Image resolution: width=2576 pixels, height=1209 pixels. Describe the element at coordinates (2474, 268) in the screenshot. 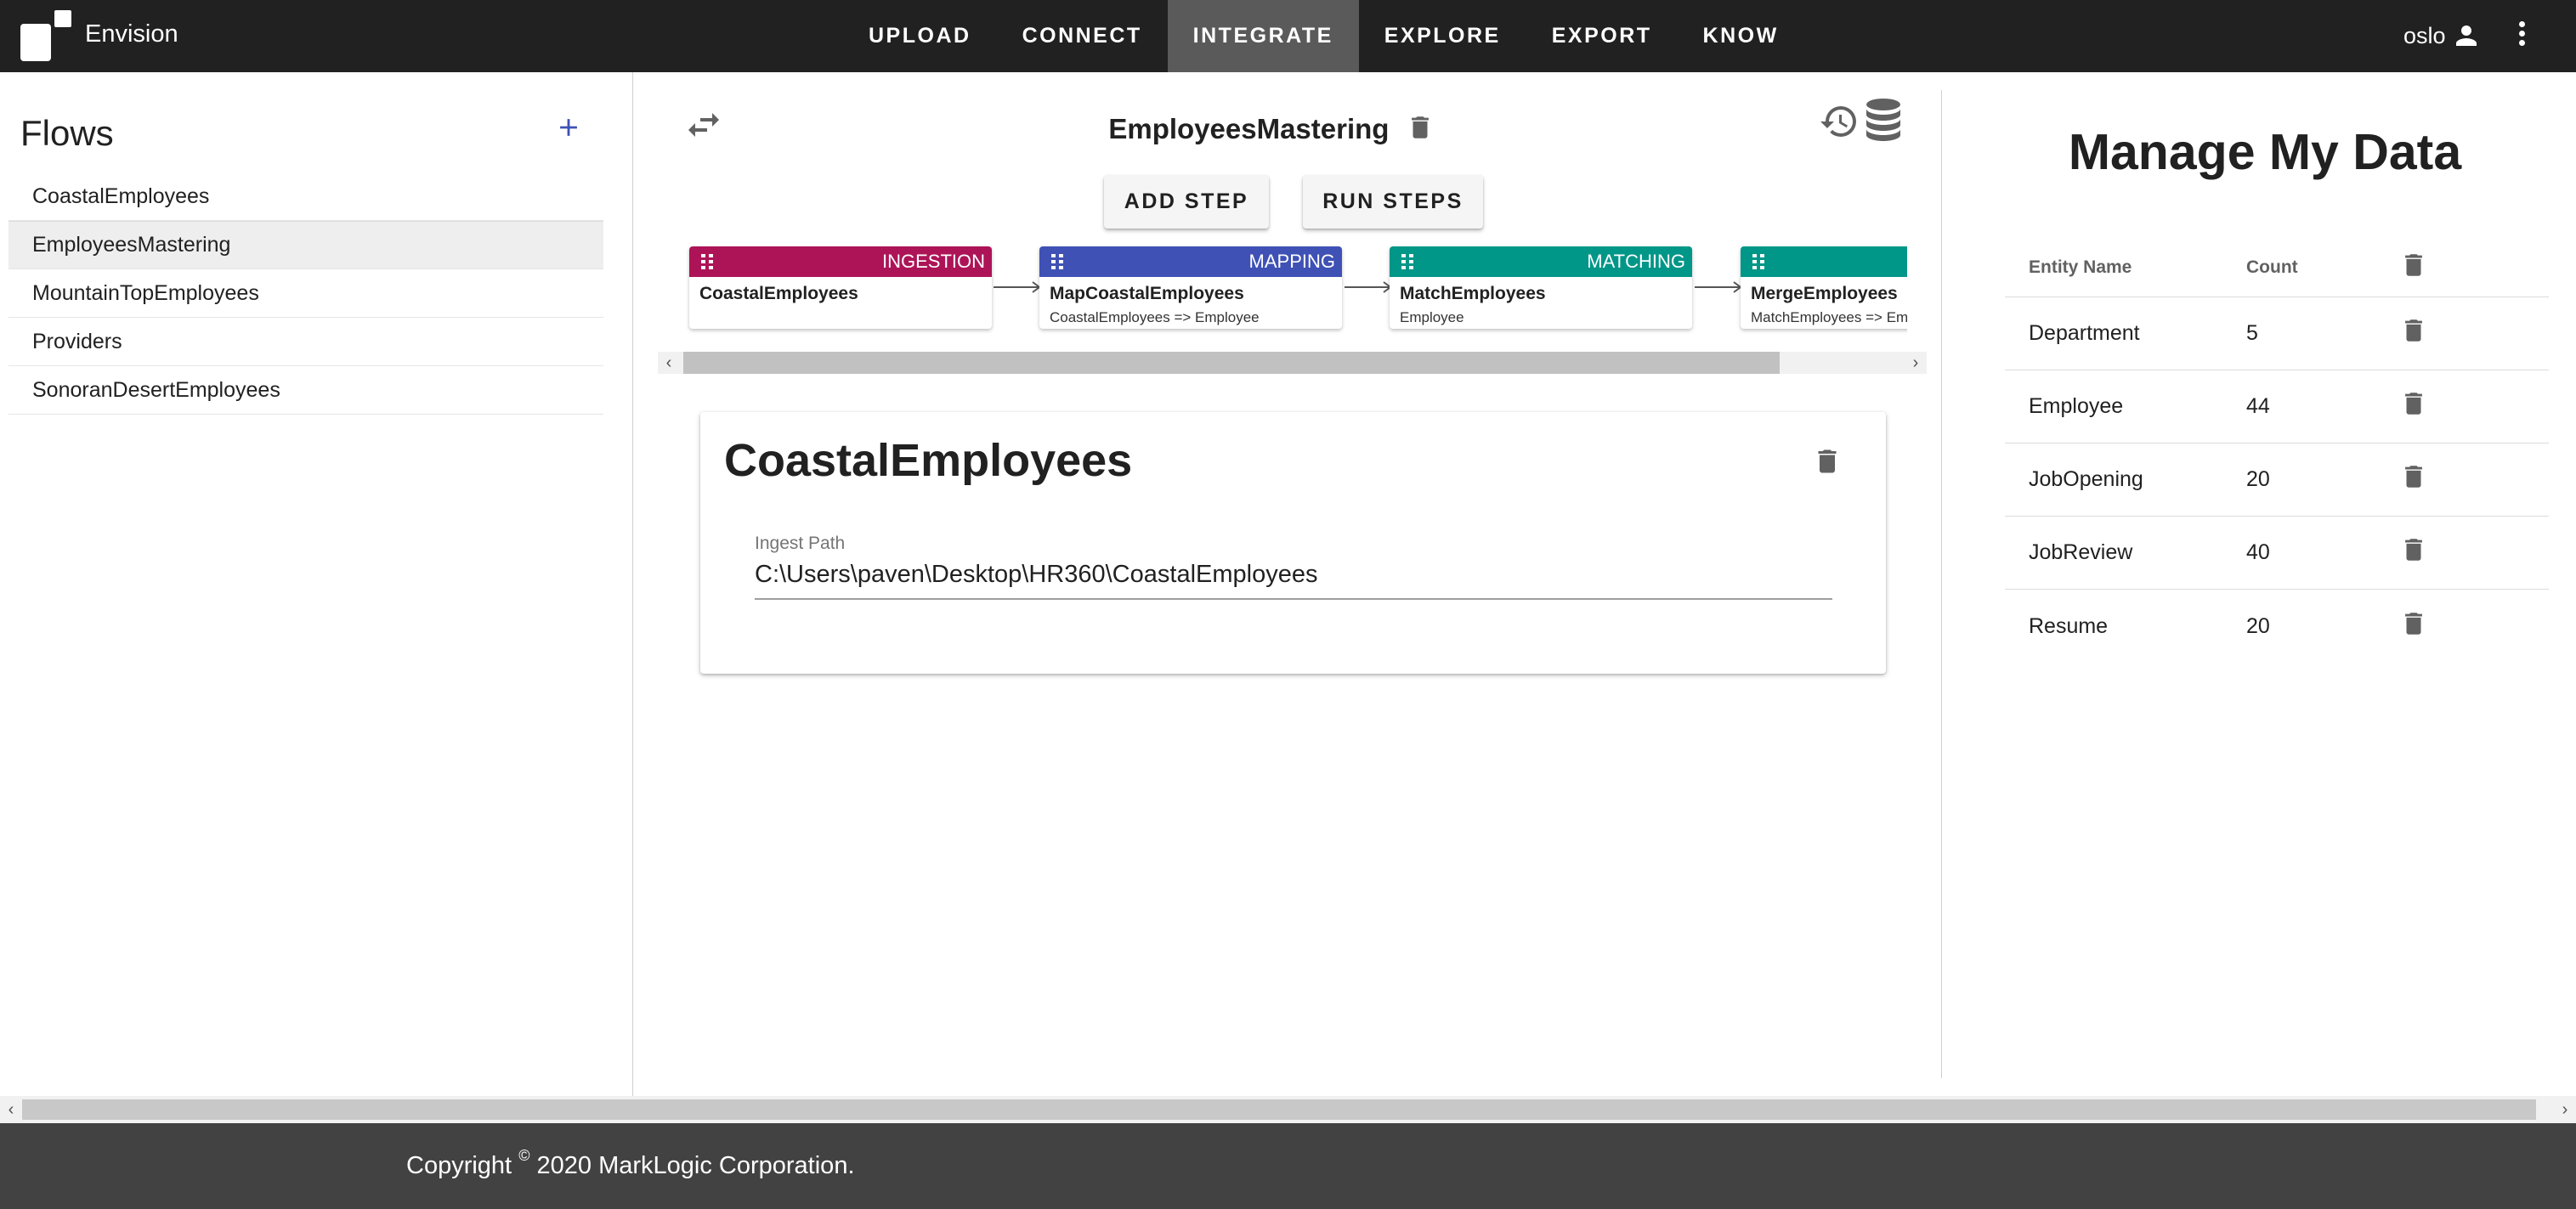

I see `delete-all-button` at that location.